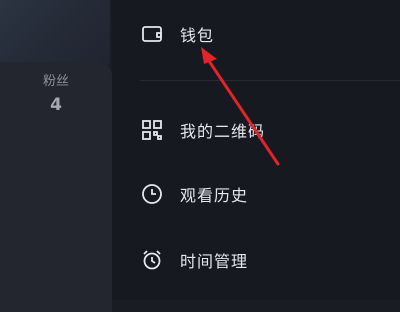 The image size is (400, 312). What do you see at coordinates (56, 92) in the screenshot?
I see `fans-stat: 粉丝 4` at bounding box center [56, 92].